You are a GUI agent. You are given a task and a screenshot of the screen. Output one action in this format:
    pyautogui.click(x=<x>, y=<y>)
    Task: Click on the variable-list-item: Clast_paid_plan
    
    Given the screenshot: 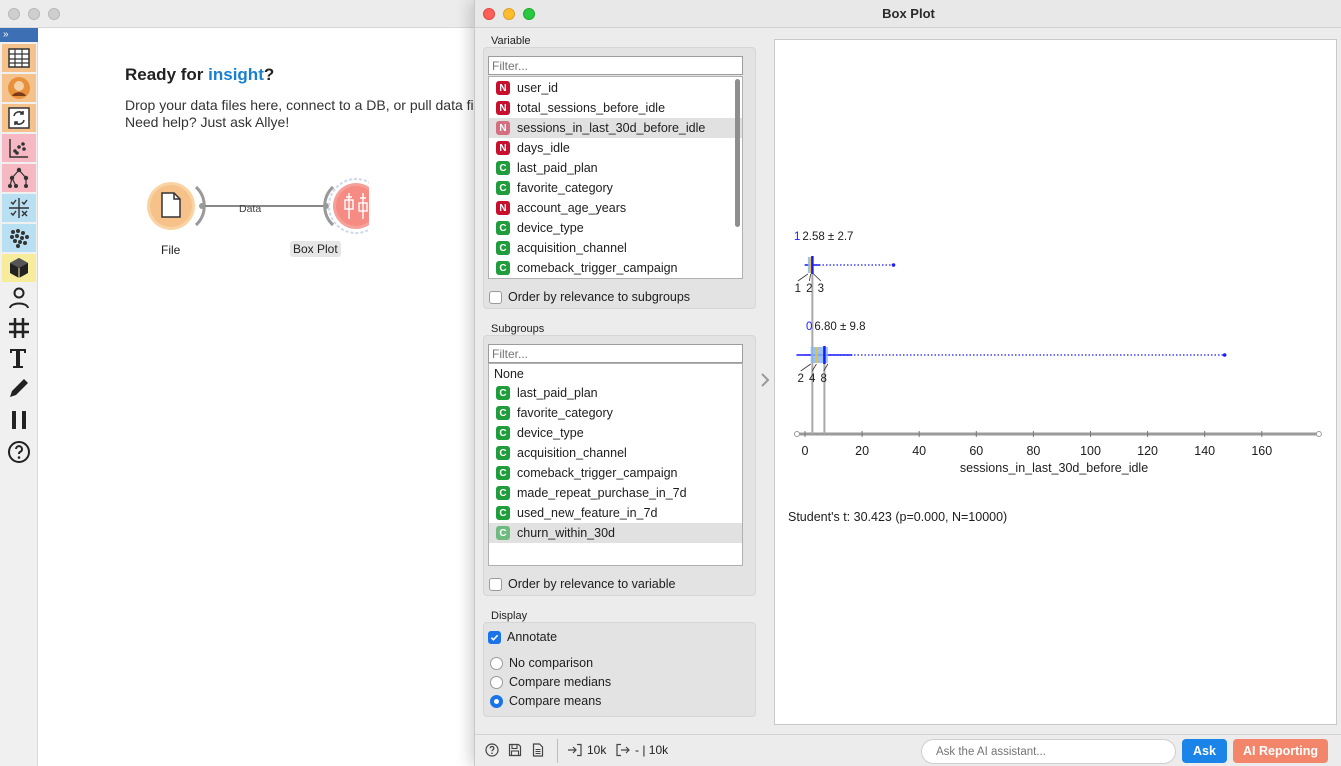 What is the action you would take?
    pyautogui.click(x=615, y=168)
    